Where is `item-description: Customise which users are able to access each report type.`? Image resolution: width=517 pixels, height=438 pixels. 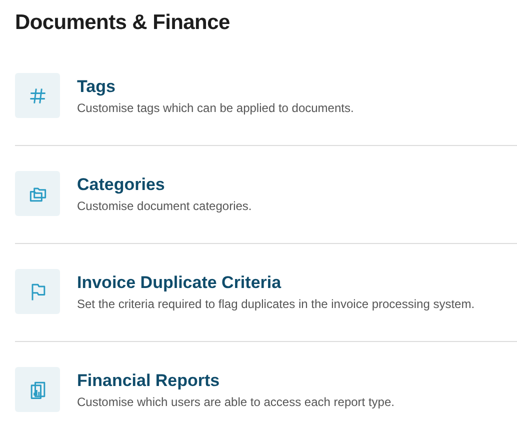 item-description: Customise which users are able to access each report type. is located at coordinates (235, 401).